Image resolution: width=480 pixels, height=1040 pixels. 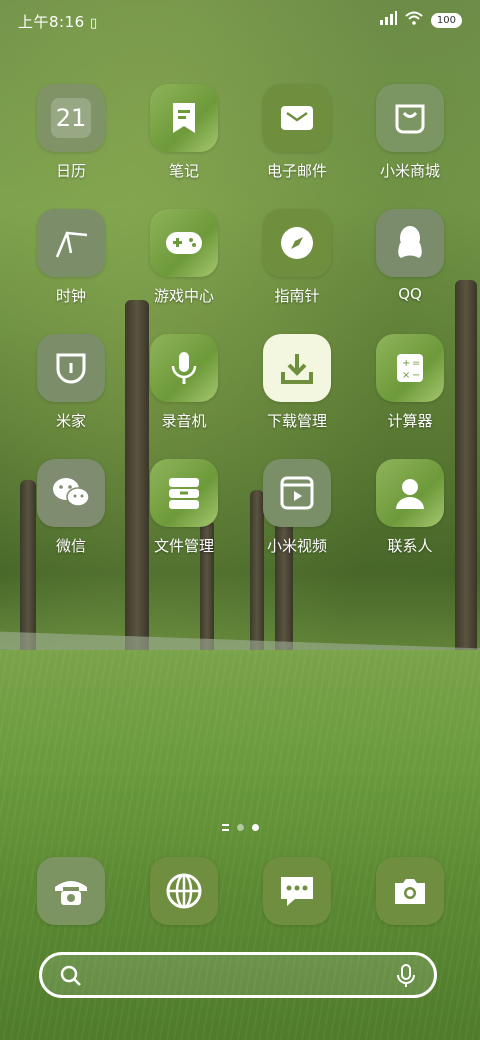 I want to click on app-game-center: 游戏中心, so click(x=184, y=257).